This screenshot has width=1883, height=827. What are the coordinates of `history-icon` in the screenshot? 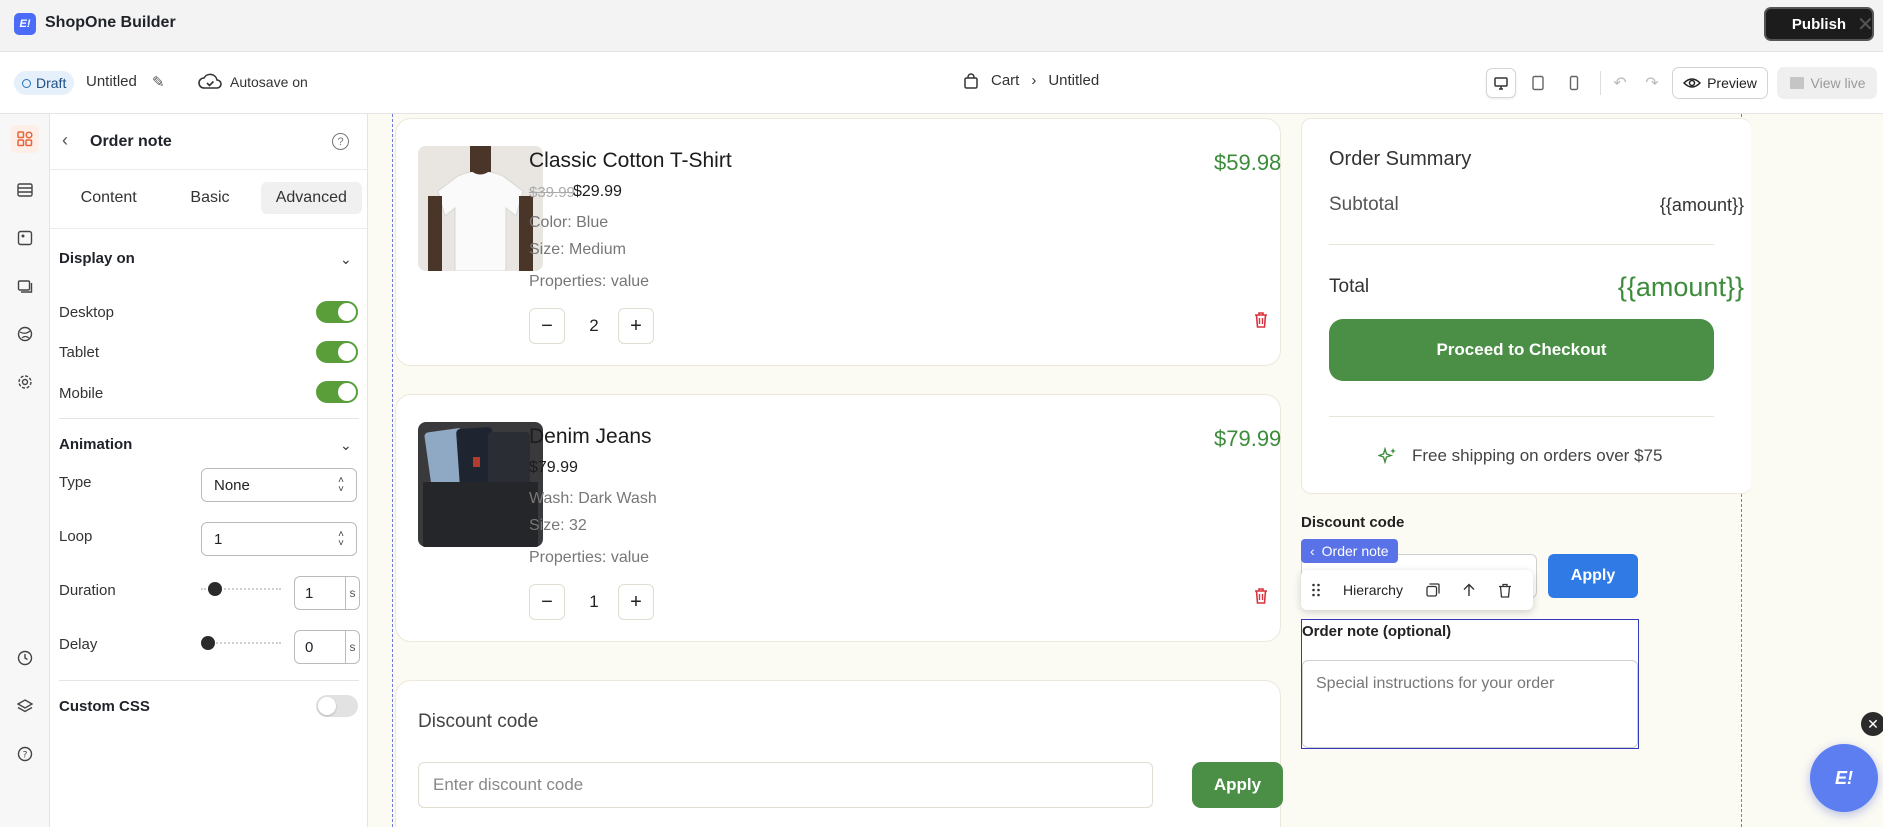 It's located at (25, 658).